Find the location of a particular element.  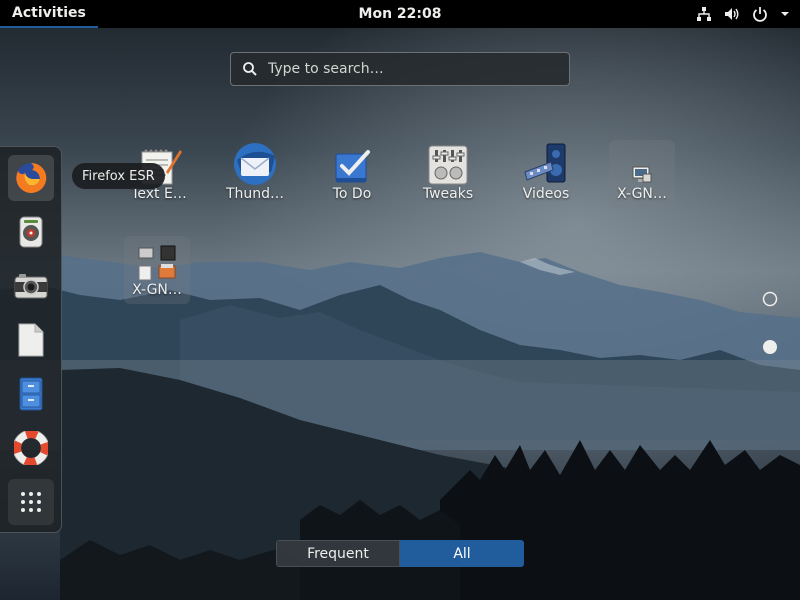

frequent-button: Frequent is located at coordinates (338, 553).